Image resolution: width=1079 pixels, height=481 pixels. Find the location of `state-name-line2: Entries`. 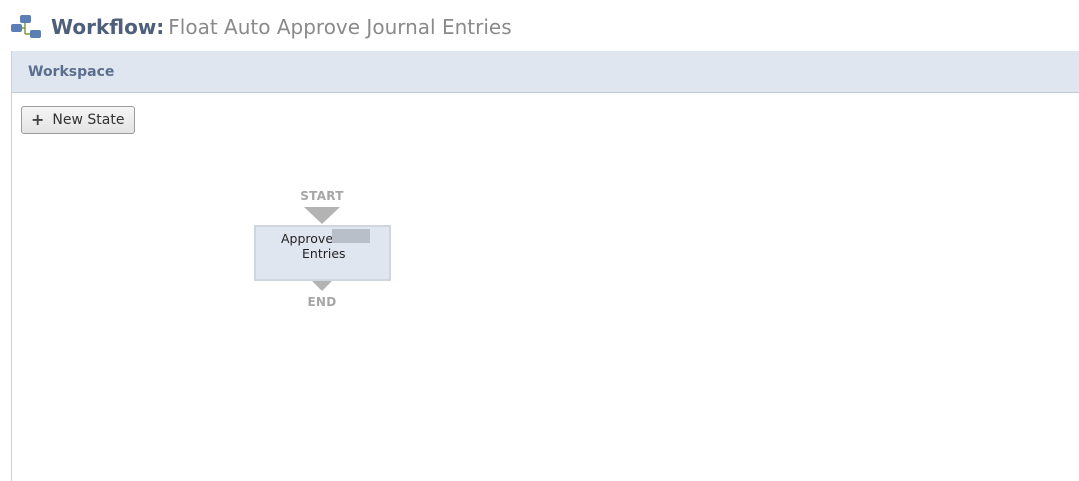

state-name-line2: Entries is located at coordinates (324, 253).